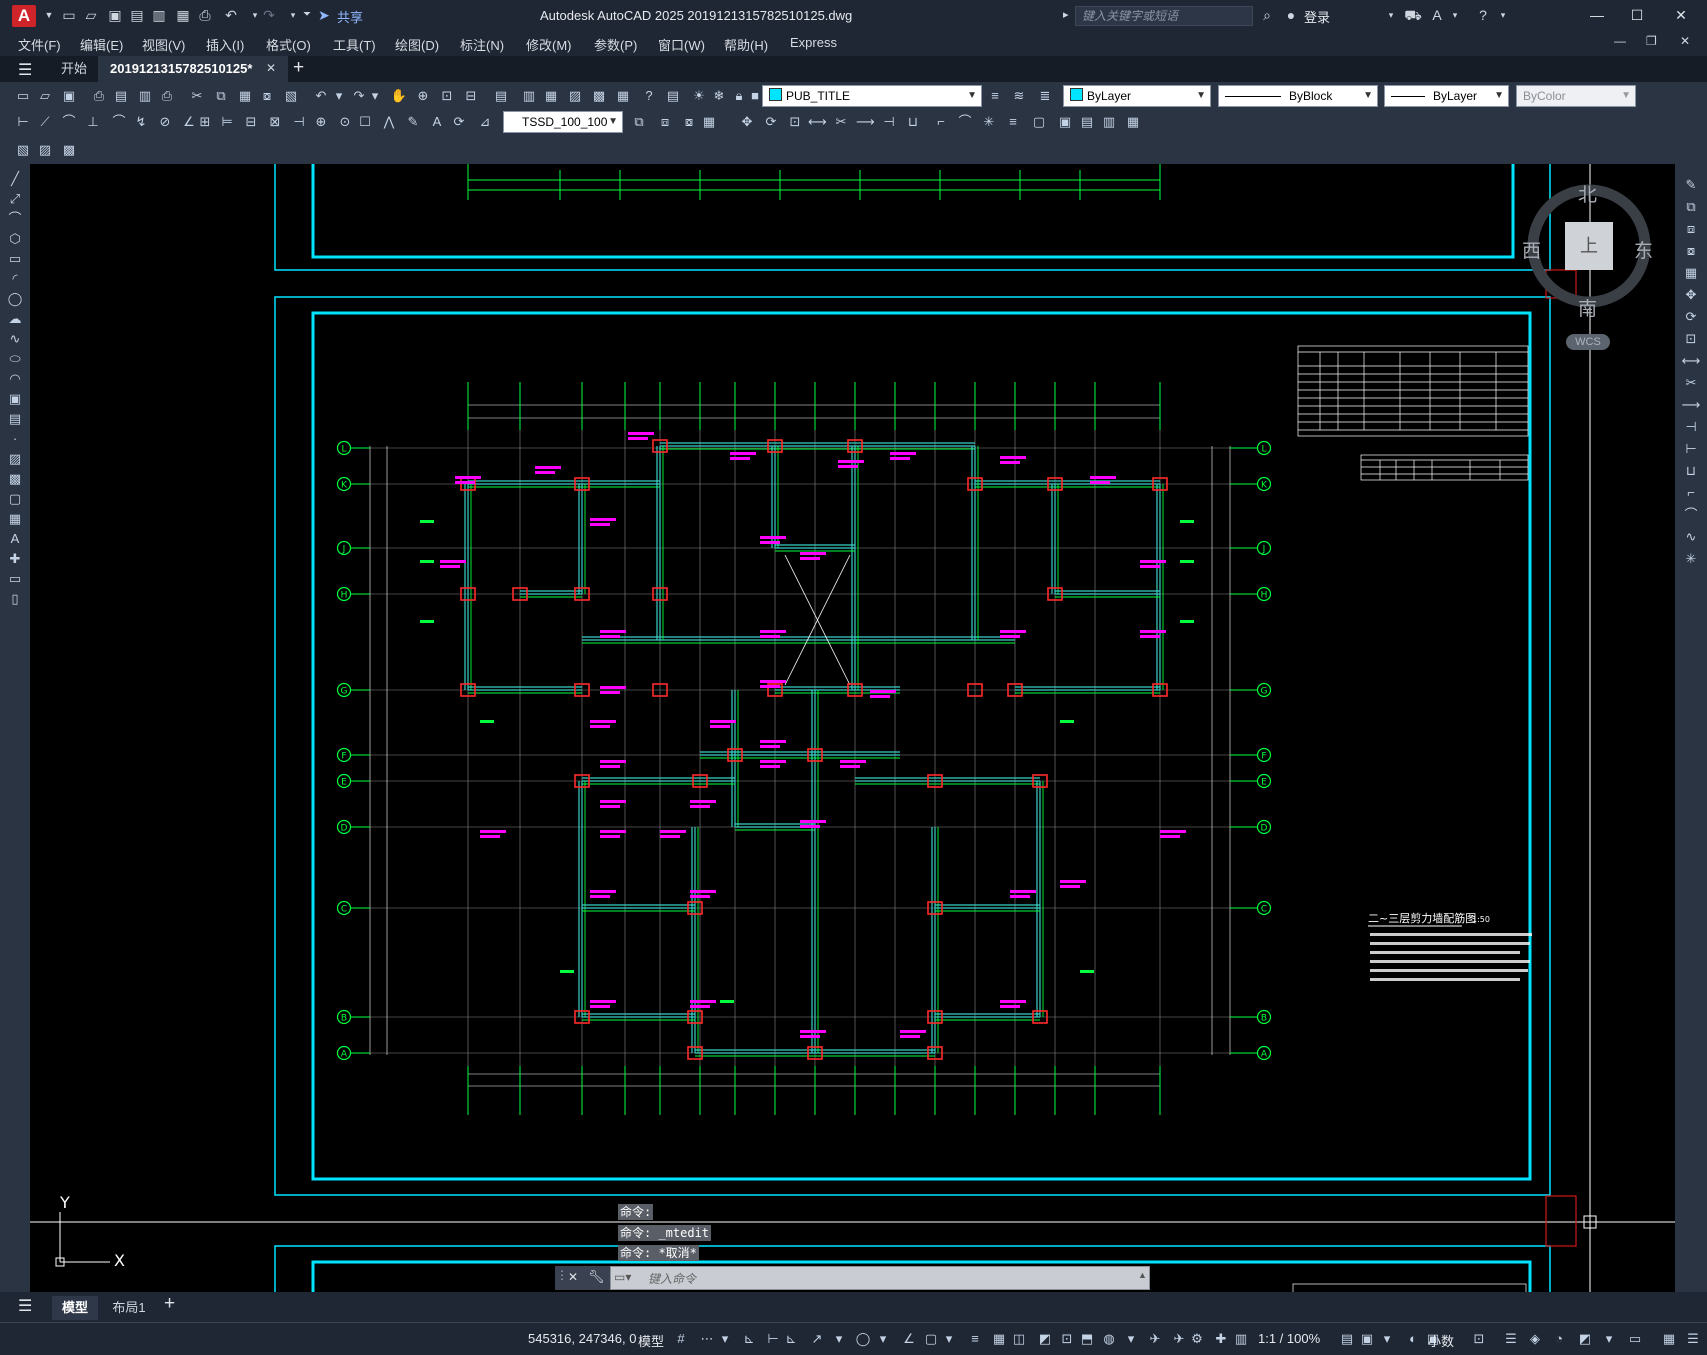  What do you see at coordinates (423, 96) in the screenshot?
I see `zoom-realtime-icon: ⊕` at bounding box center [423, 96].